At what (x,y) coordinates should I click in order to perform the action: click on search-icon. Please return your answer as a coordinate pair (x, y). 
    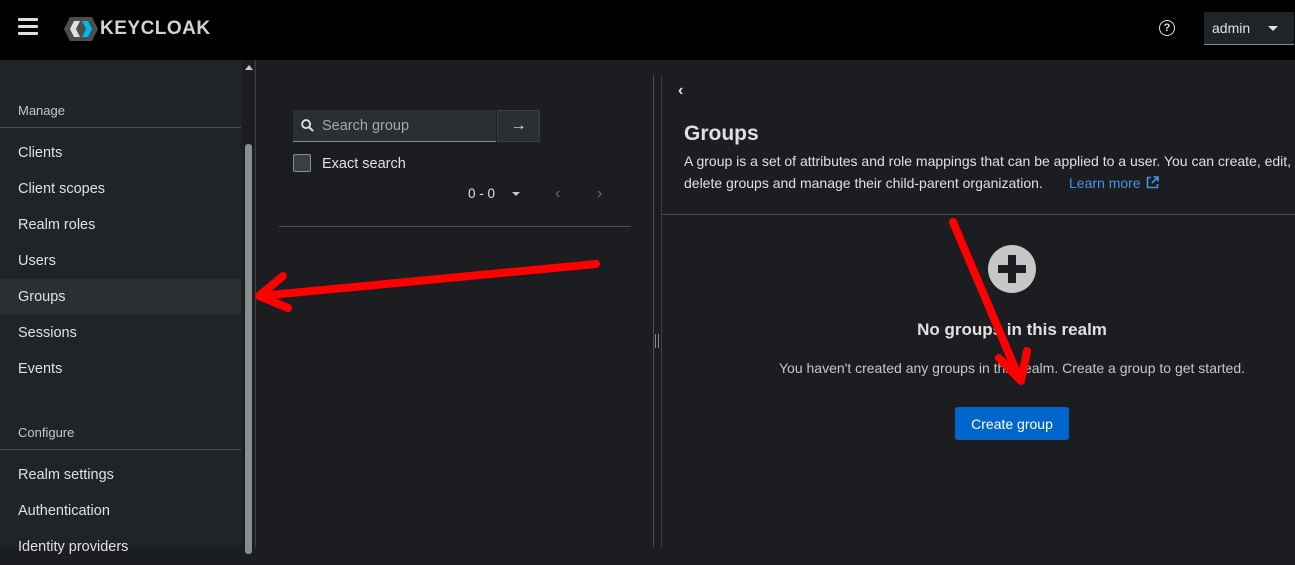
    Looking at the image, I should click on (307, 125).